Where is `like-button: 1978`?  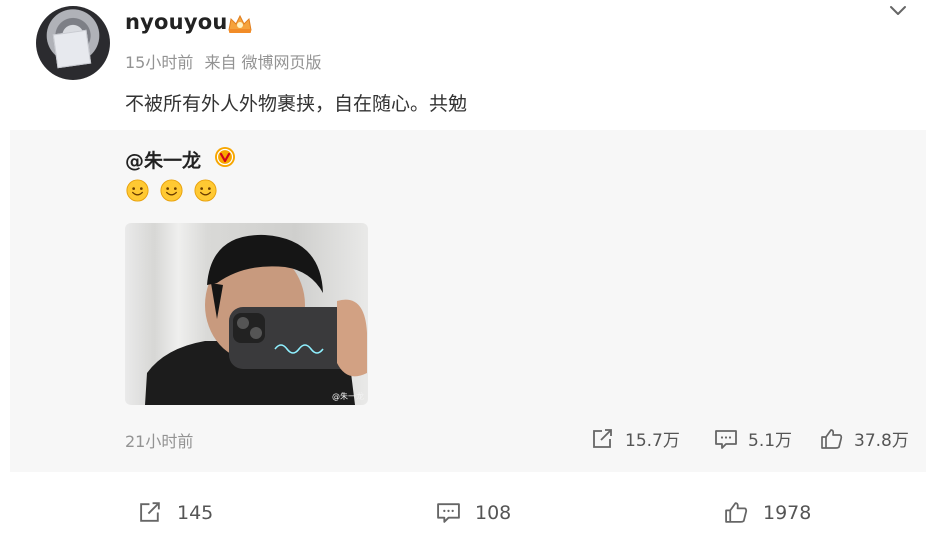
like-button: 1978 is located at coordinates (767, 512).